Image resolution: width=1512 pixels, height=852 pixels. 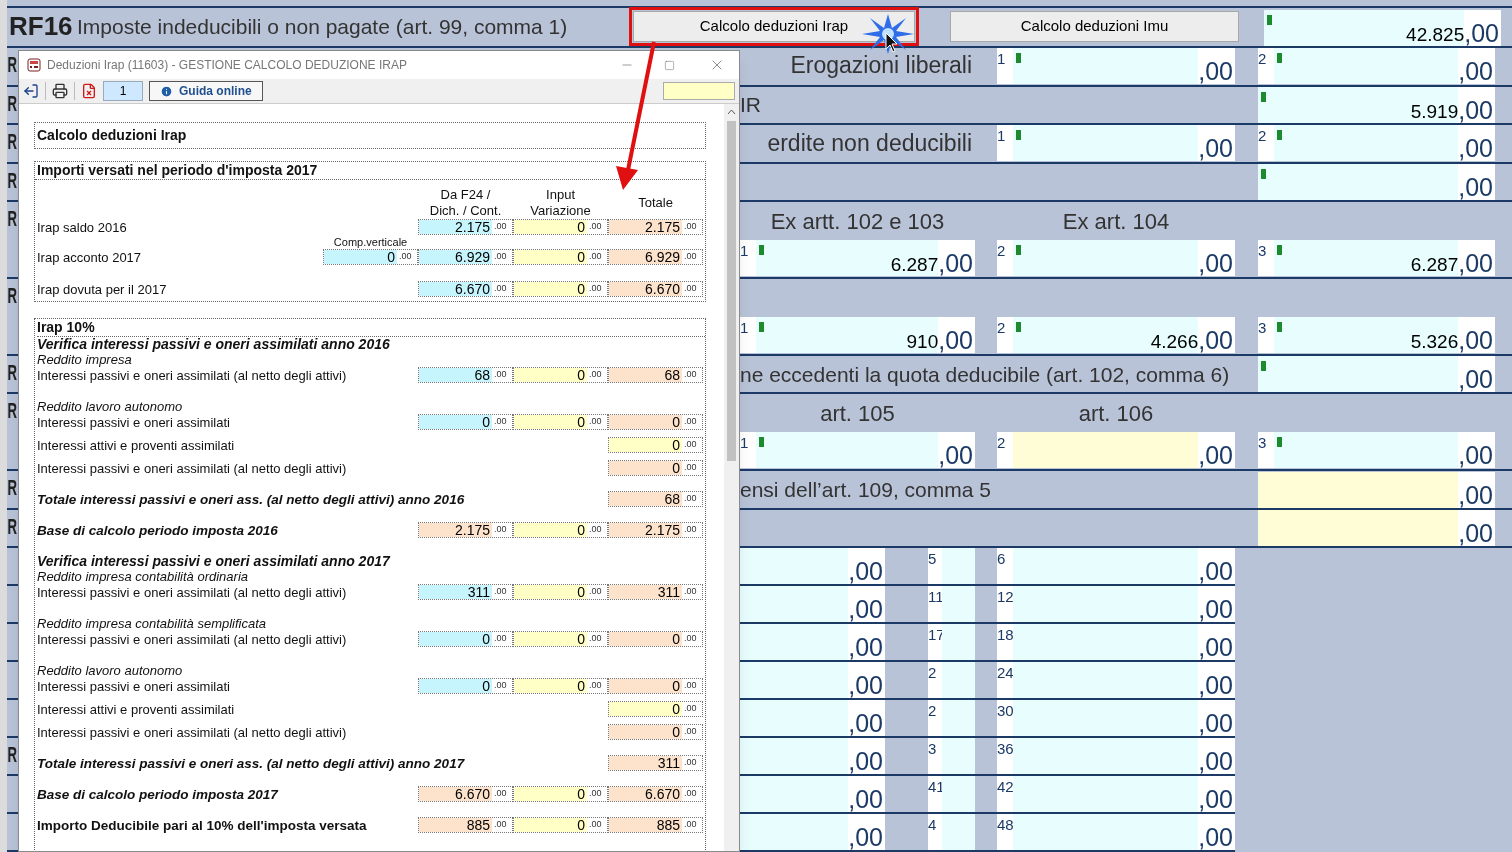 What do you see at coordinates (731, 477) in the screenshot?
I see `scrollbar` at bounding box center [731, 477].